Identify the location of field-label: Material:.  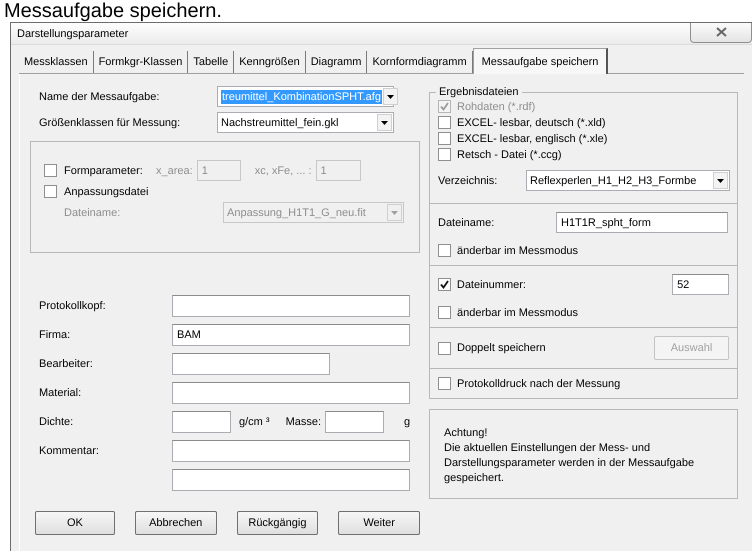
(60, 393).